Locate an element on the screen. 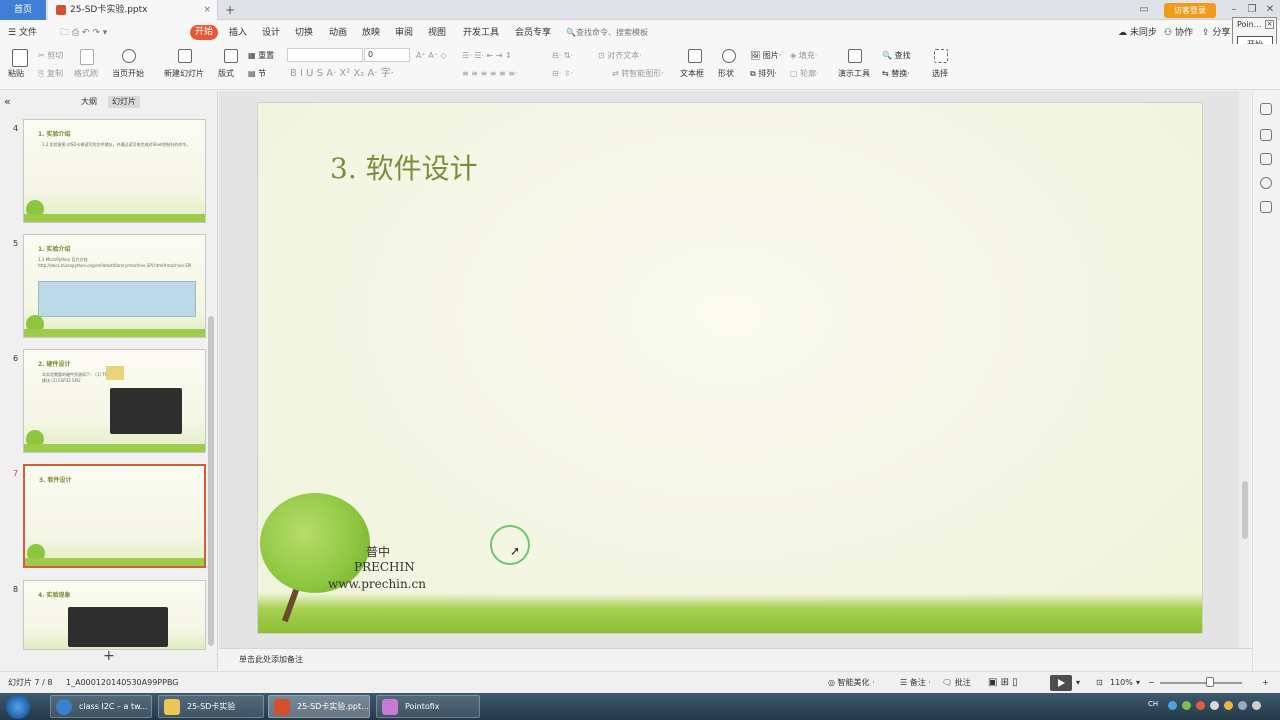 Image resolution: width=1280 pixels, height=720 pixels. animation-icon is located at coordinates (1266, 135).